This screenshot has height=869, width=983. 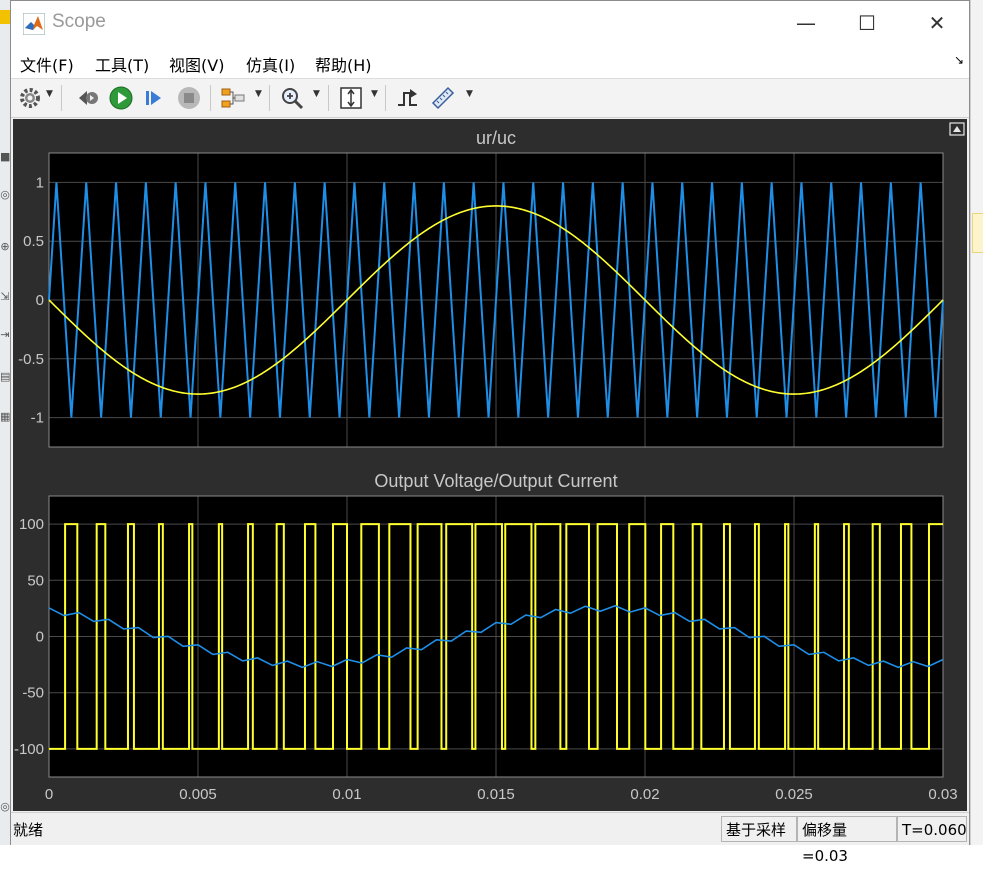 What do you see at coordinates (31, 524) in the screenshot?
I see `y-tick-label: 100` at bounding box center [31, 524].